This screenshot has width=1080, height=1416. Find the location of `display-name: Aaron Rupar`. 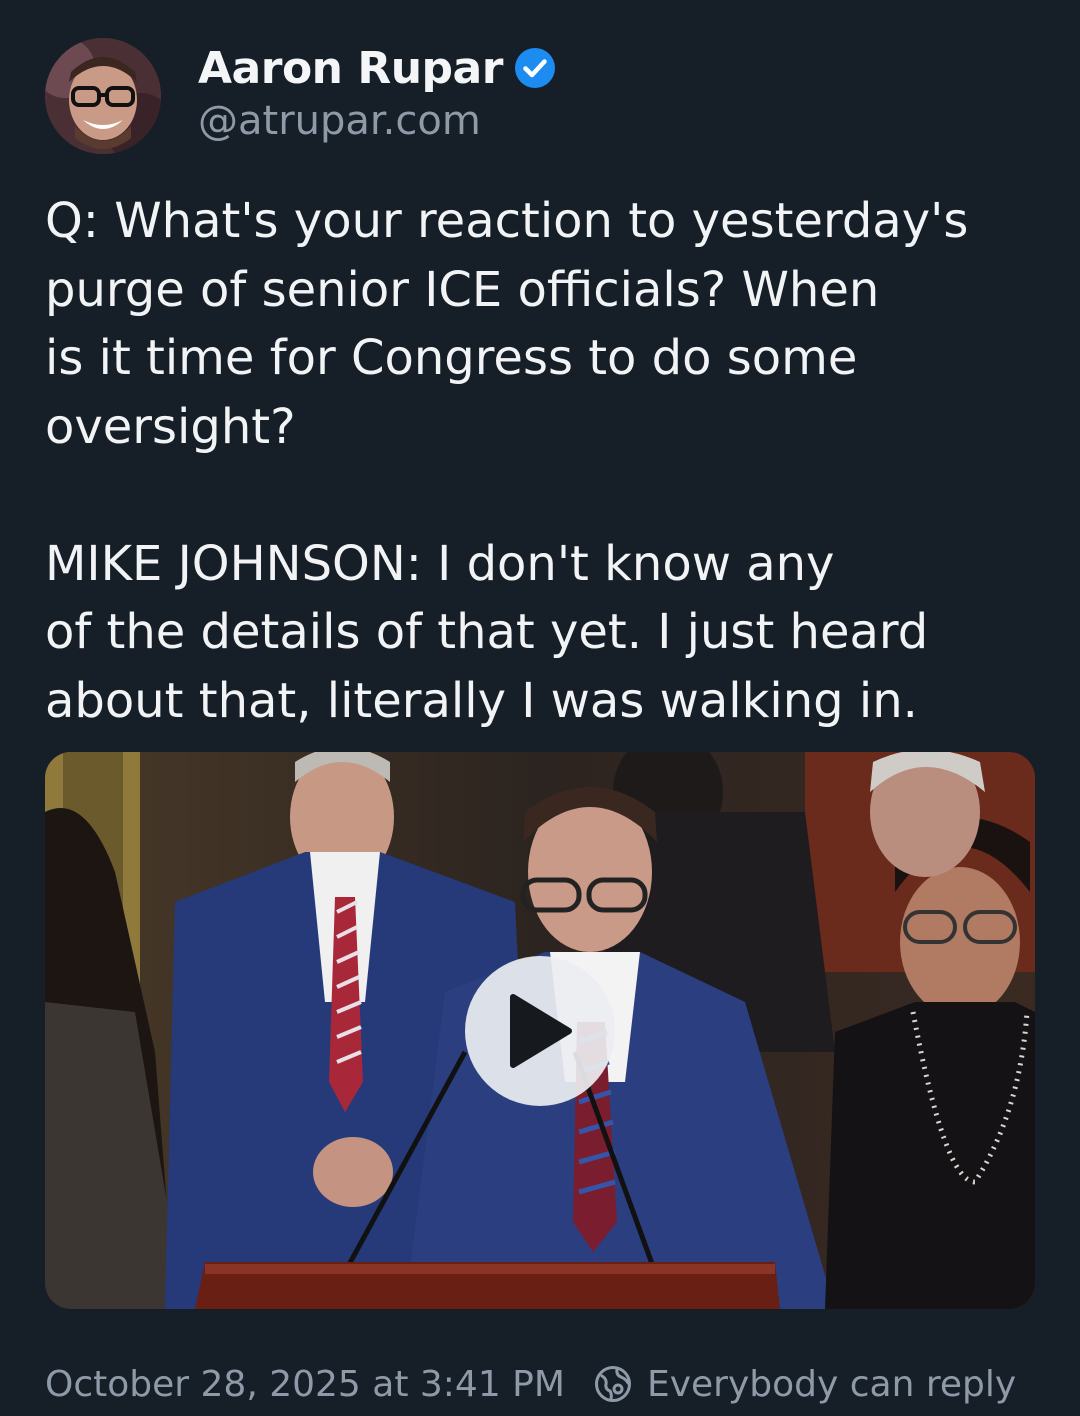

display-name: Aaron Rupar is located at coordinates (350, 68).